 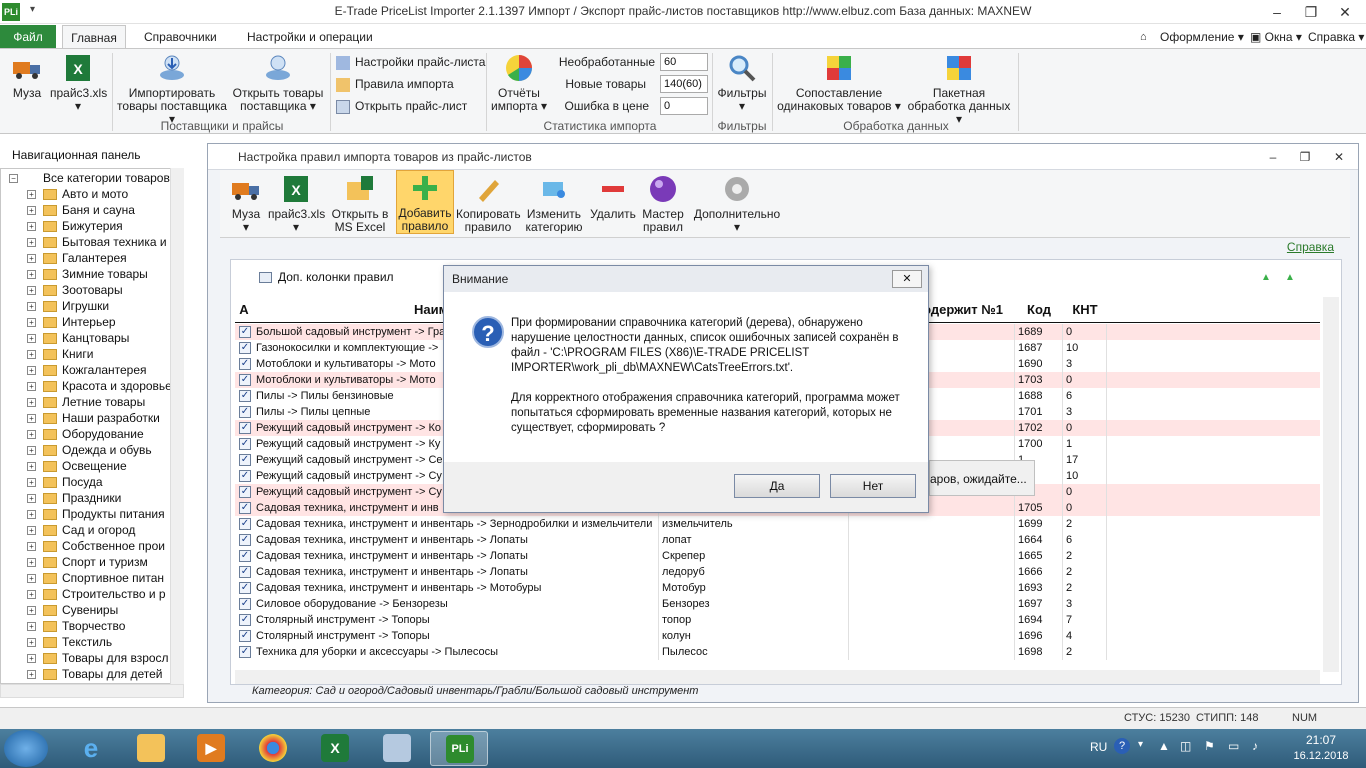 What do you see at coordinates (1098, 747) in the screenshot?
I see `language-indicator: RU` at bounding box center [1098, 747].